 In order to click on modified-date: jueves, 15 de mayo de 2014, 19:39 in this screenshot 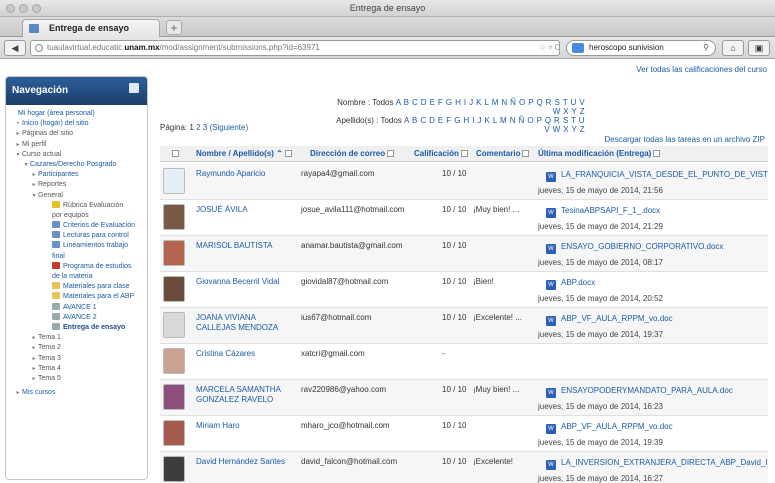, I will do `click(600, 442)`.